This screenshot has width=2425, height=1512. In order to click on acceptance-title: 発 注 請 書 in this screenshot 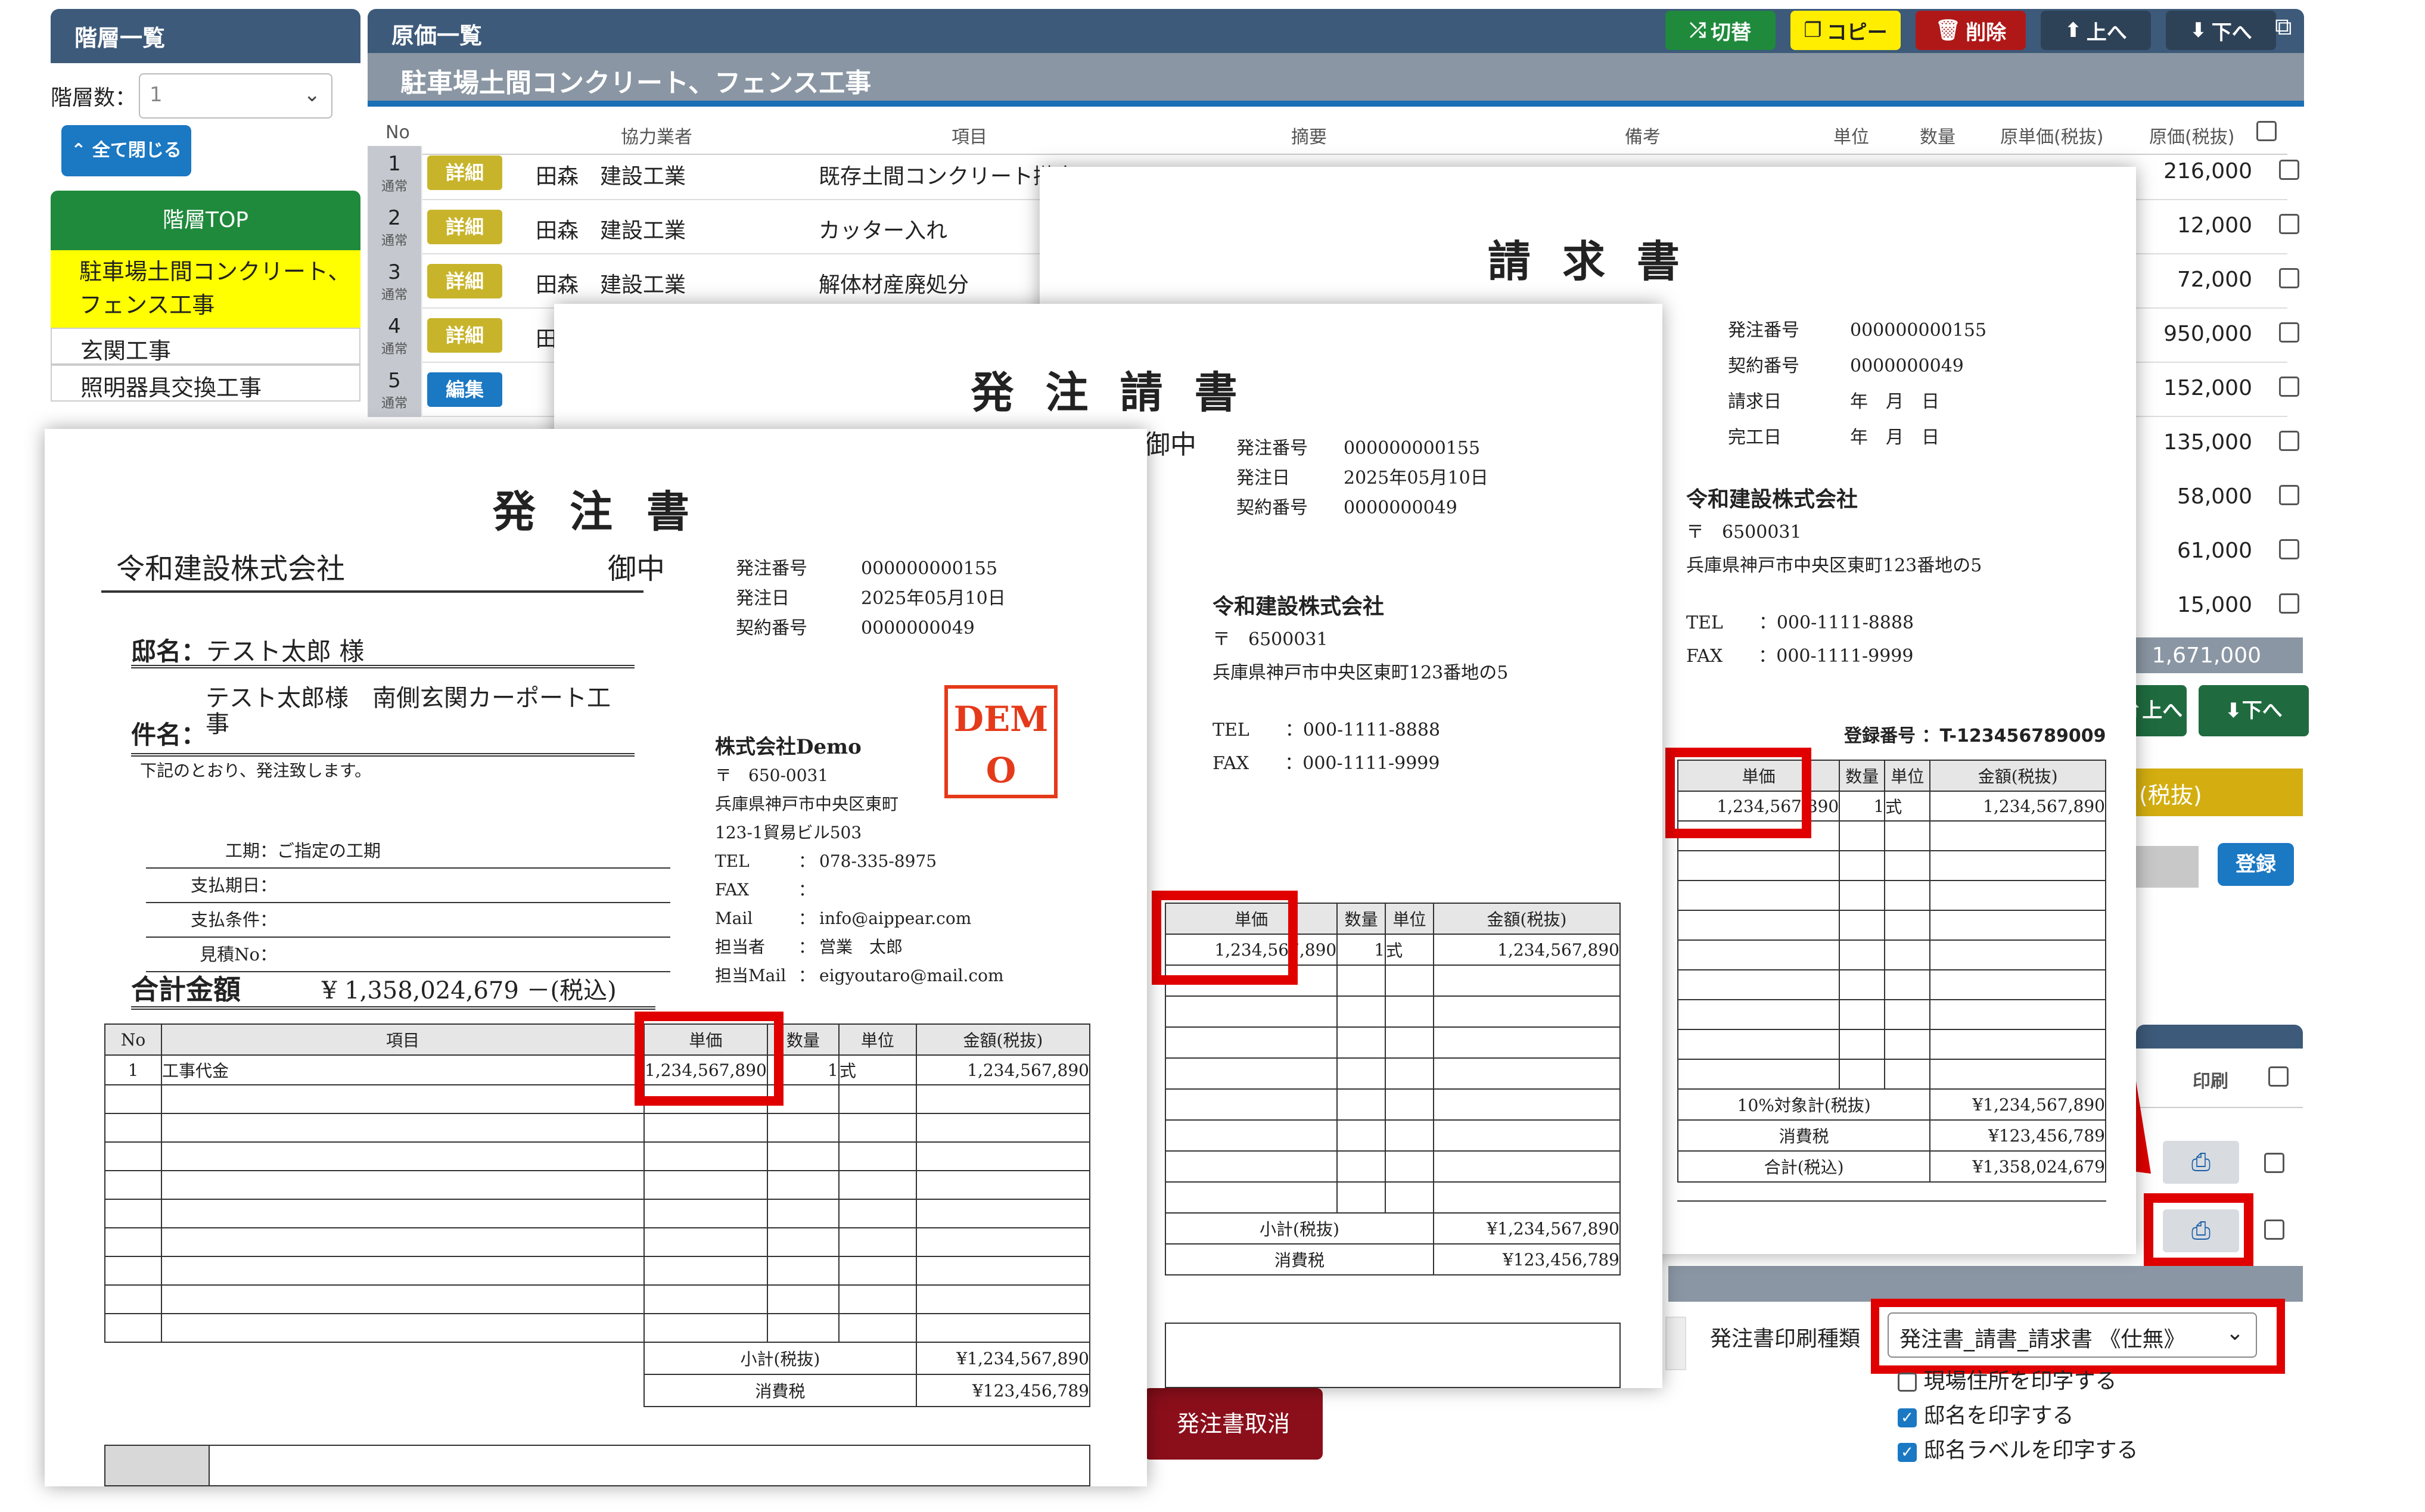, I will do `click(1108, 392)`.